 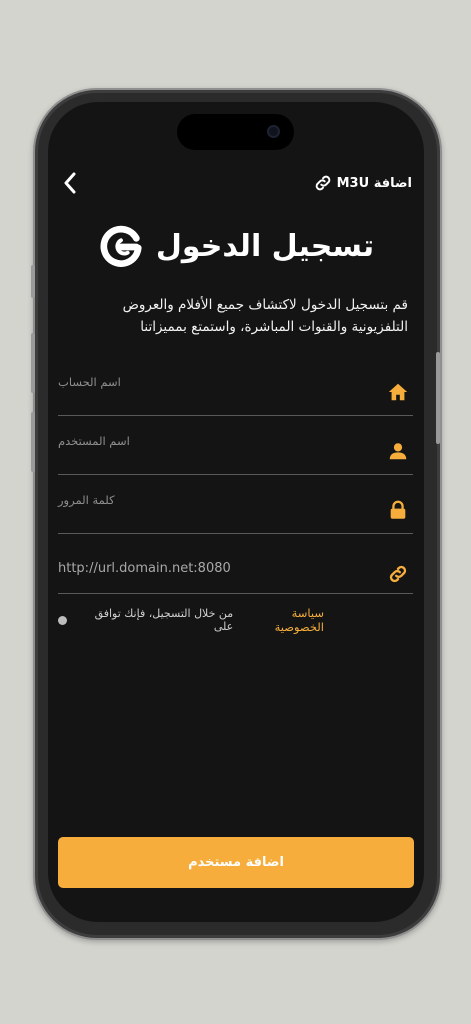 What do you see at coordinates (398, 392) in the screenshot?
I see `home-icon` at bounding box center [398, 392].